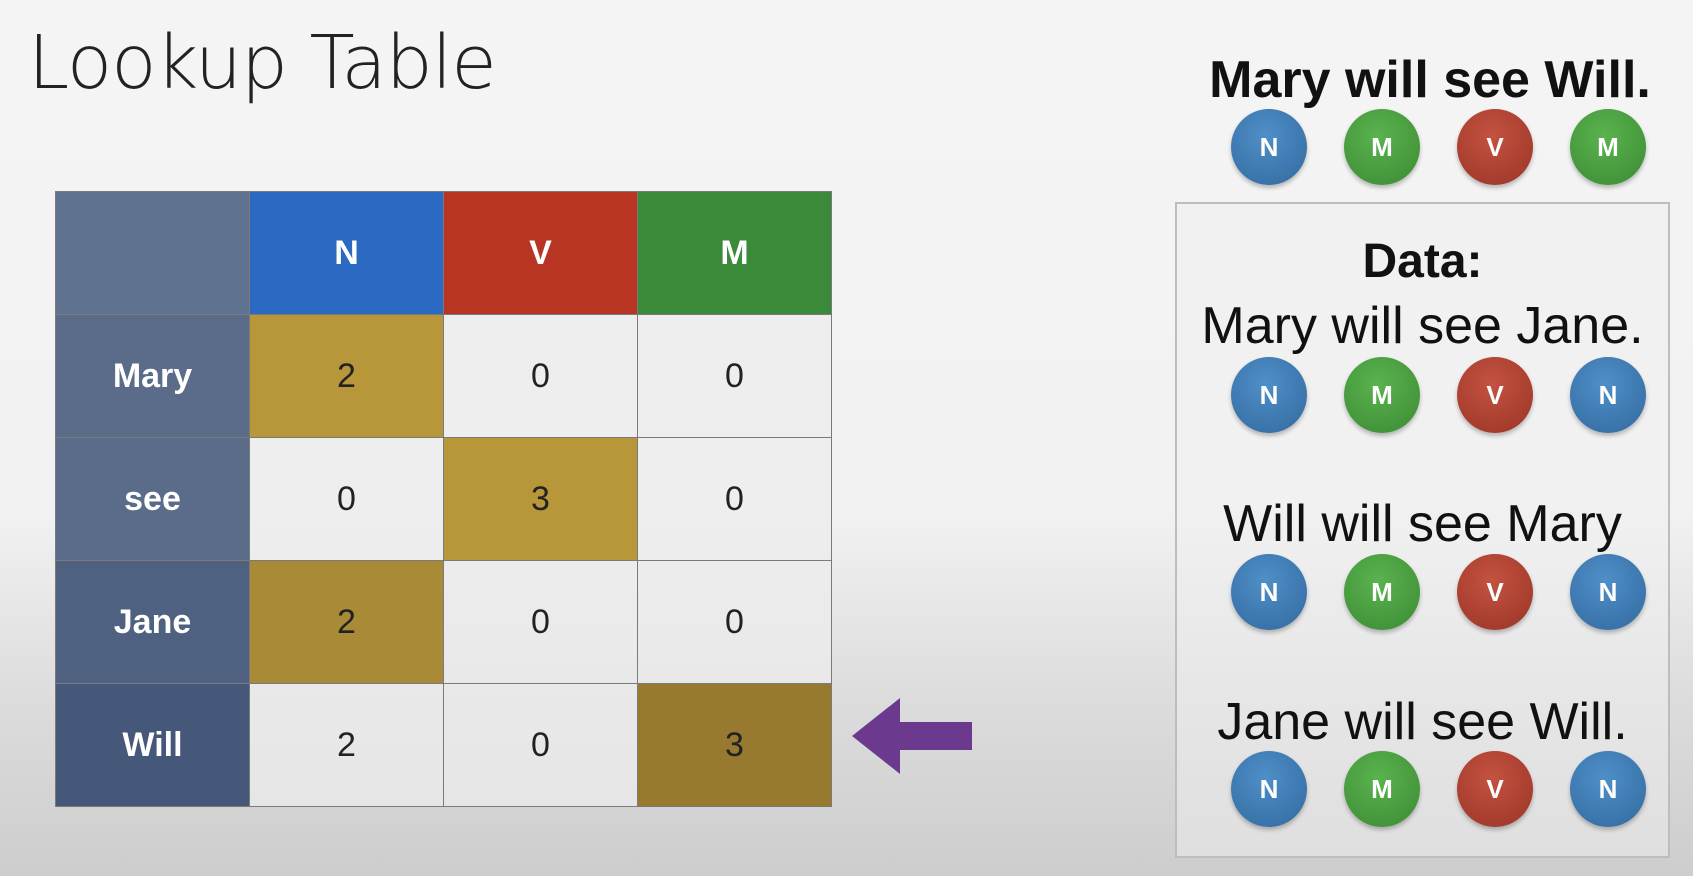  I want to click on example-sentence-2: Will will see Mary, so click(1422, 524).